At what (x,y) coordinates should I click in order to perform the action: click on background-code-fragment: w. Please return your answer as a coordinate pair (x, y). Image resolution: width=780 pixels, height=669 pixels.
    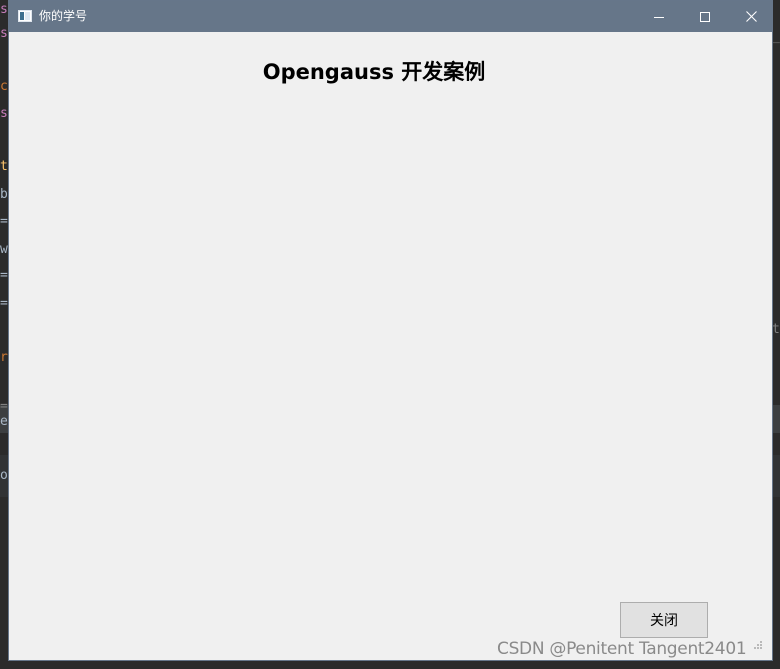
    Looking at the image, I should click on (4, 249).